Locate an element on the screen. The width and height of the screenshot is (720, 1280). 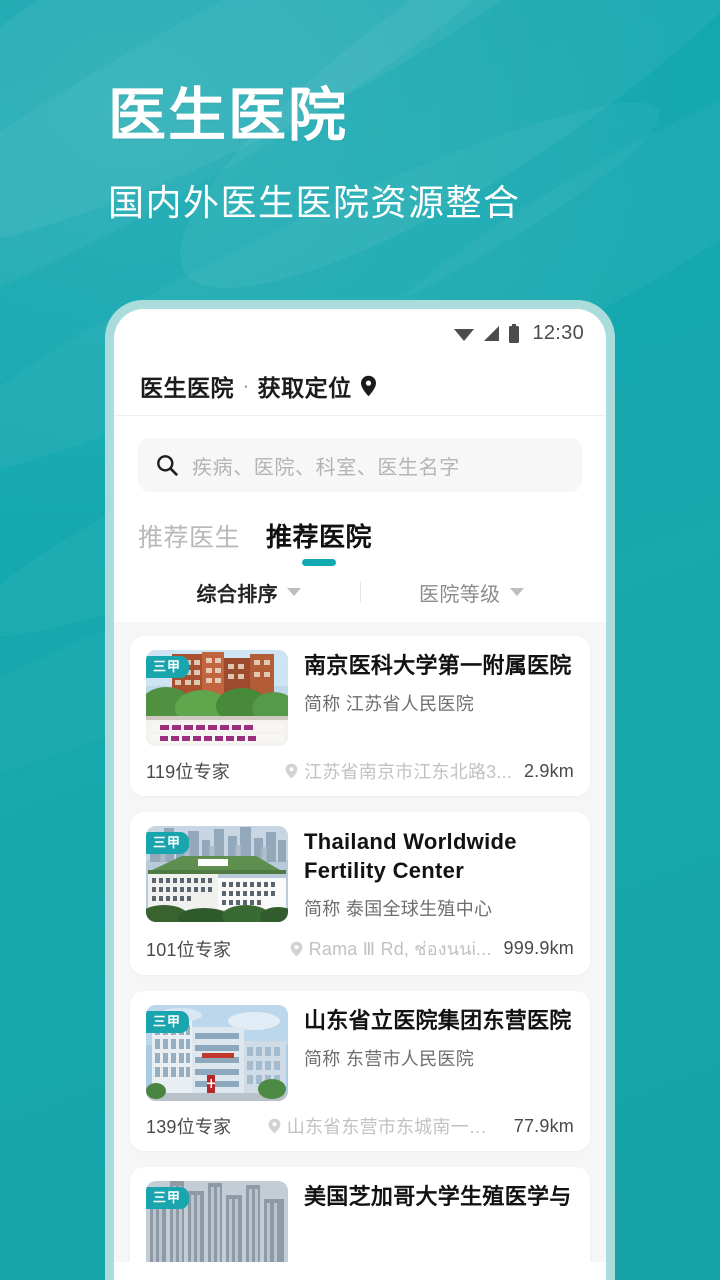
hospital-distance: 2.9km is located at coordinates (548, 770).